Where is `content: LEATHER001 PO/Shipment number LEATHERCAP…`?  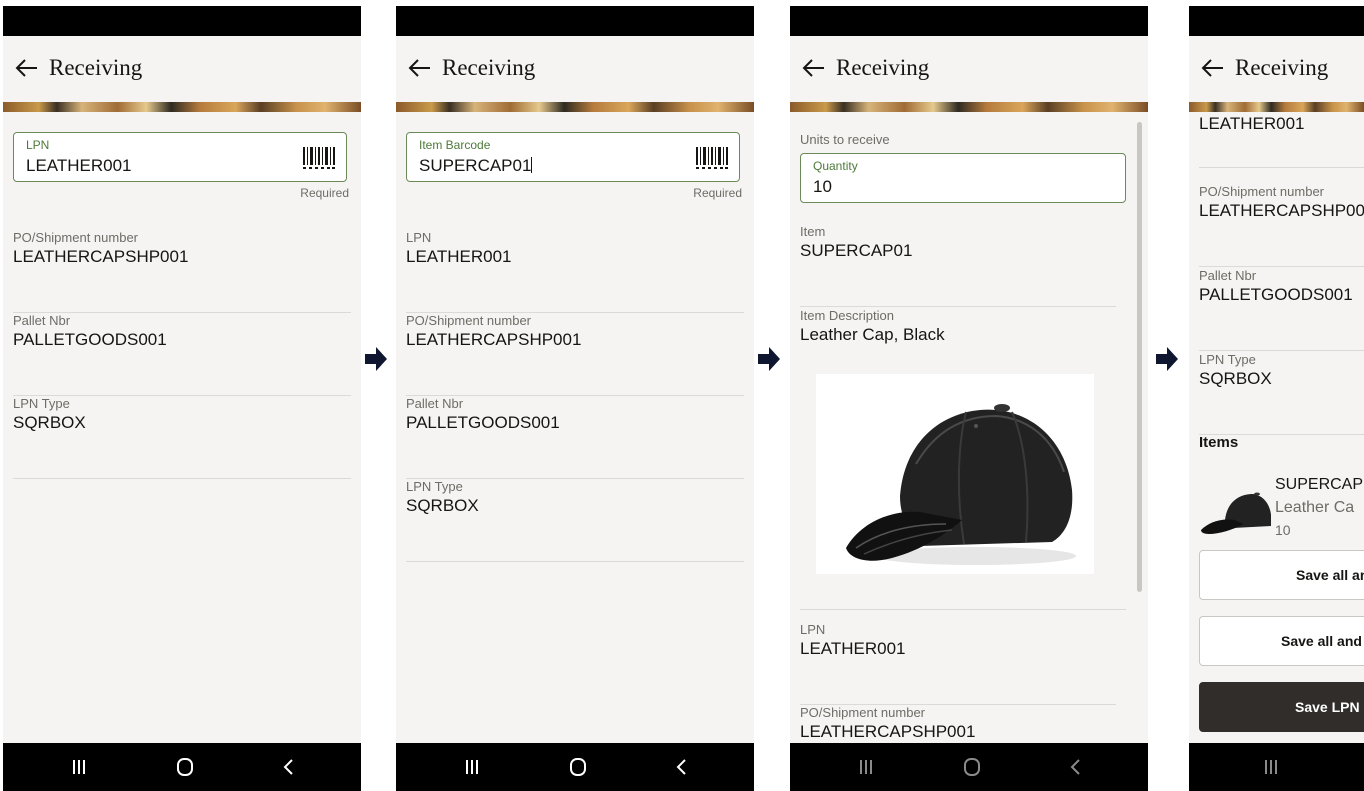
content: LEATHER001 PO/Shipment number LEATHERCAP… is located at coordinates (1276, 427).